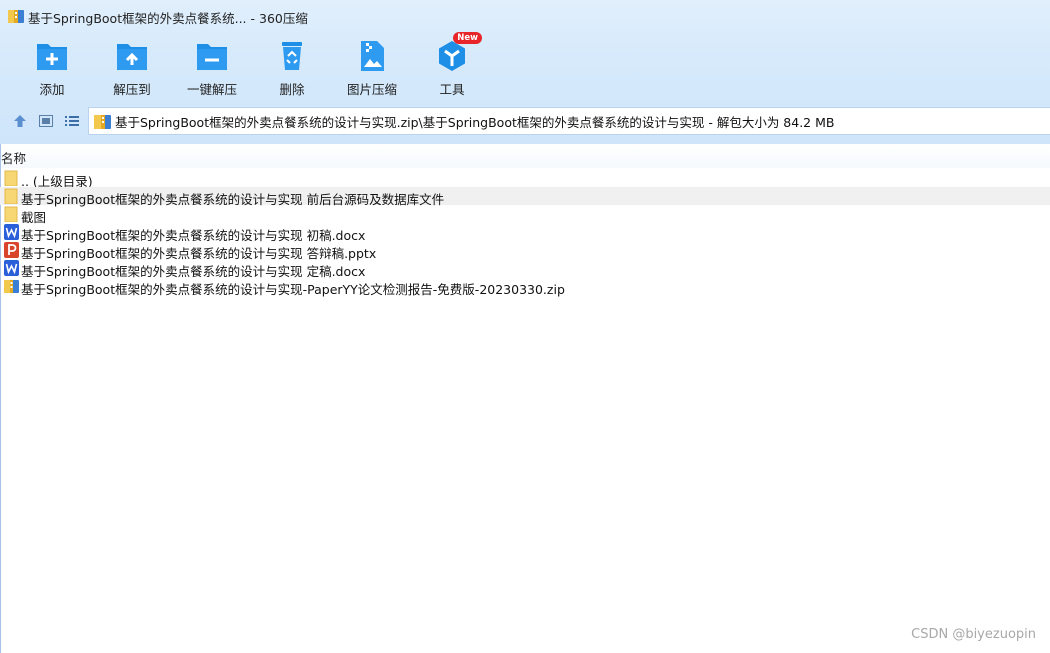 This screenshot has width=1050, height=653. Describe the element at coordinates (525, 179) in the screenshot. I see `list-item-parent-dir: .. (上级目录)` at that location.